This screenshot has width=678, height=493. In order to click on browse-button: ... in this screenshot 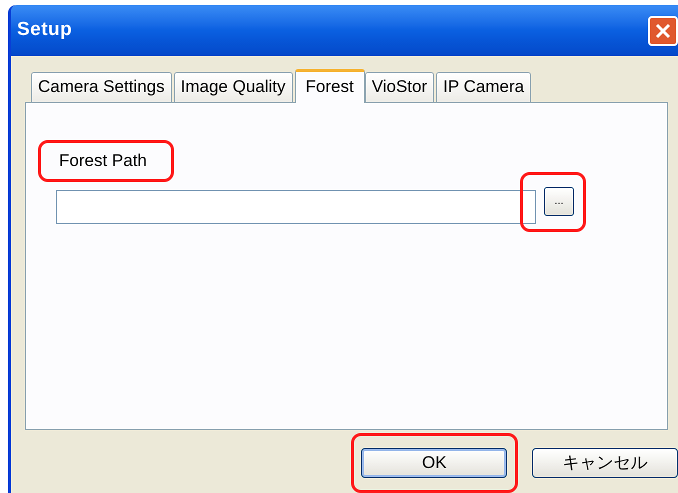, I will do `click(559, 201)`.